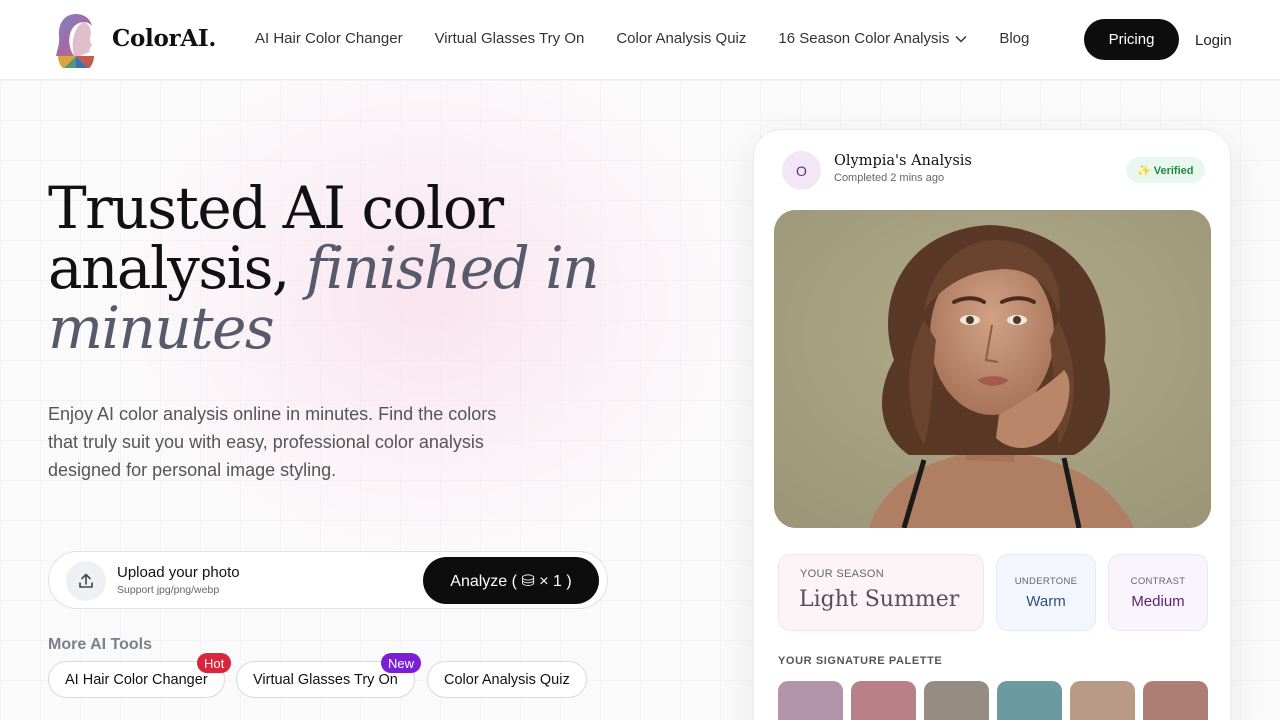  Describe the element at coordinates (276, 208) in the screenshot. I see `hero-title-line1: Trusted AI color` at that location.